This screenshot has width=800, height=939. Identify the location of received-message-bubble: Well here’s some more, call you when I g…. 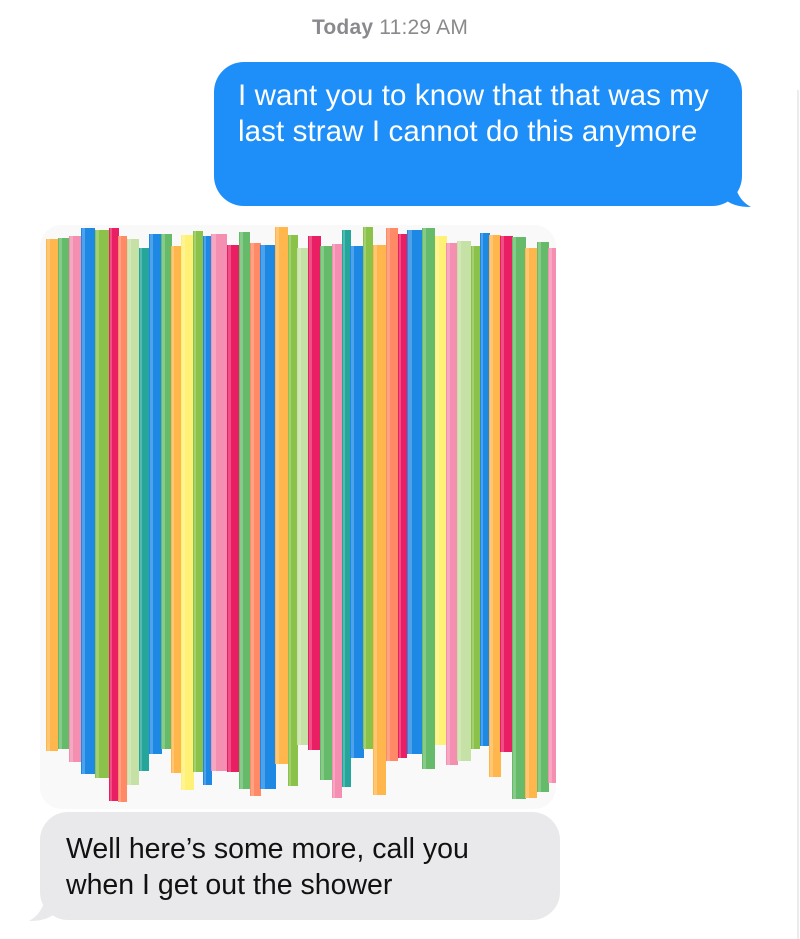
(300, 866).